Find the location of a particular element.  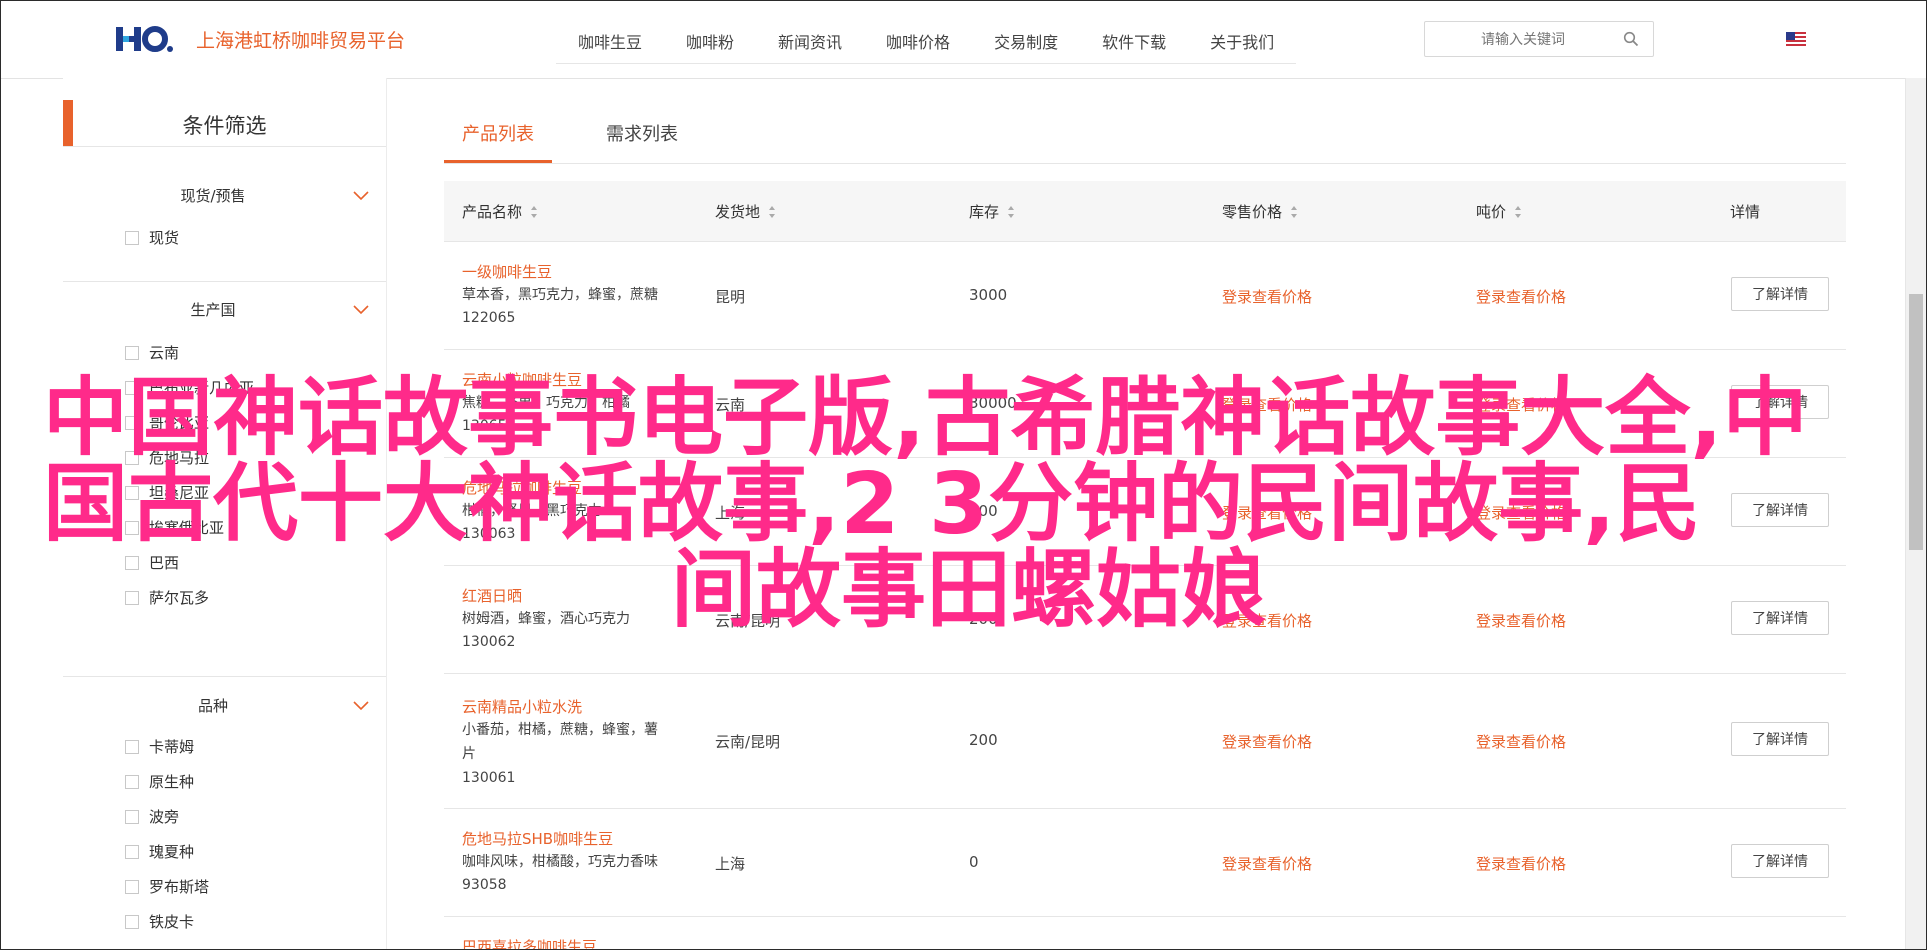

stock-cell: 100 is located at coordinates (983, 511).